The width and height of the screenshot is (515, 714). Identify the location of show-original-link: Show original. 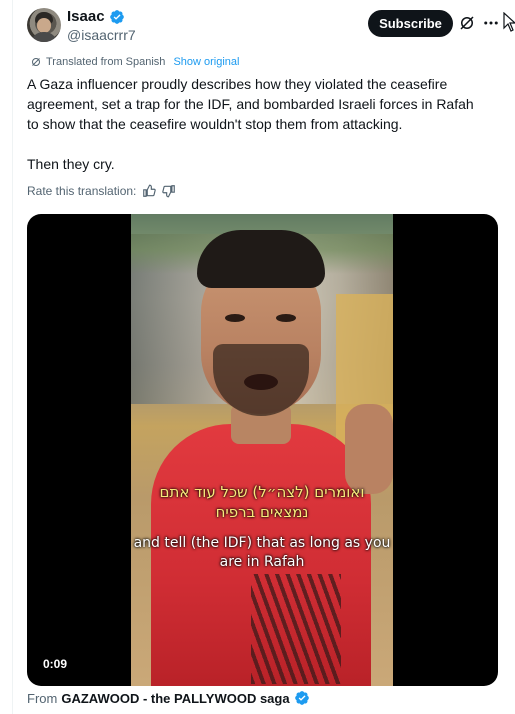
(206, 62).